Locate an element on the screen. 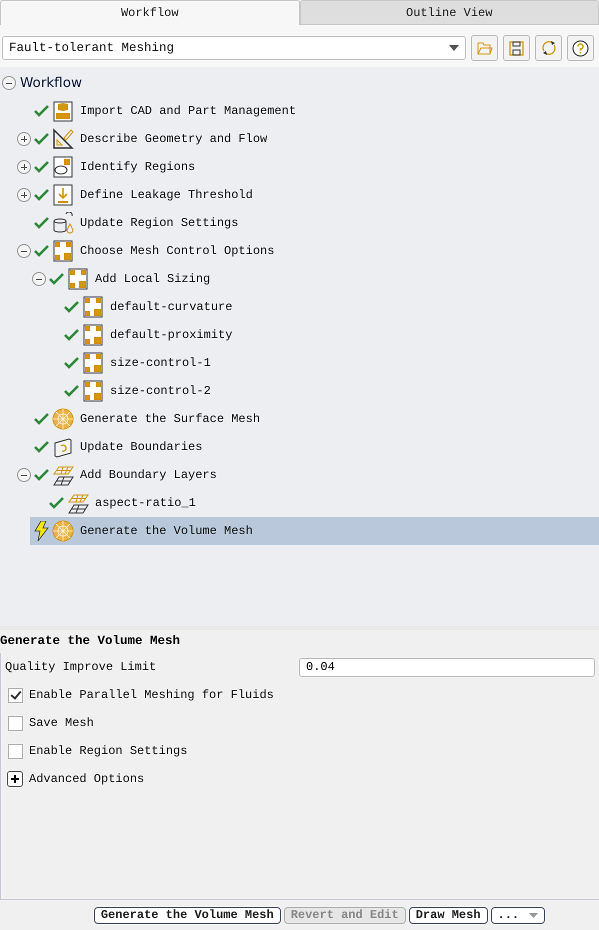 The width and height of the screenshot is (599, 930). tree-item-label: Generate the Surface Mesh is located at coordinates (170, 419).